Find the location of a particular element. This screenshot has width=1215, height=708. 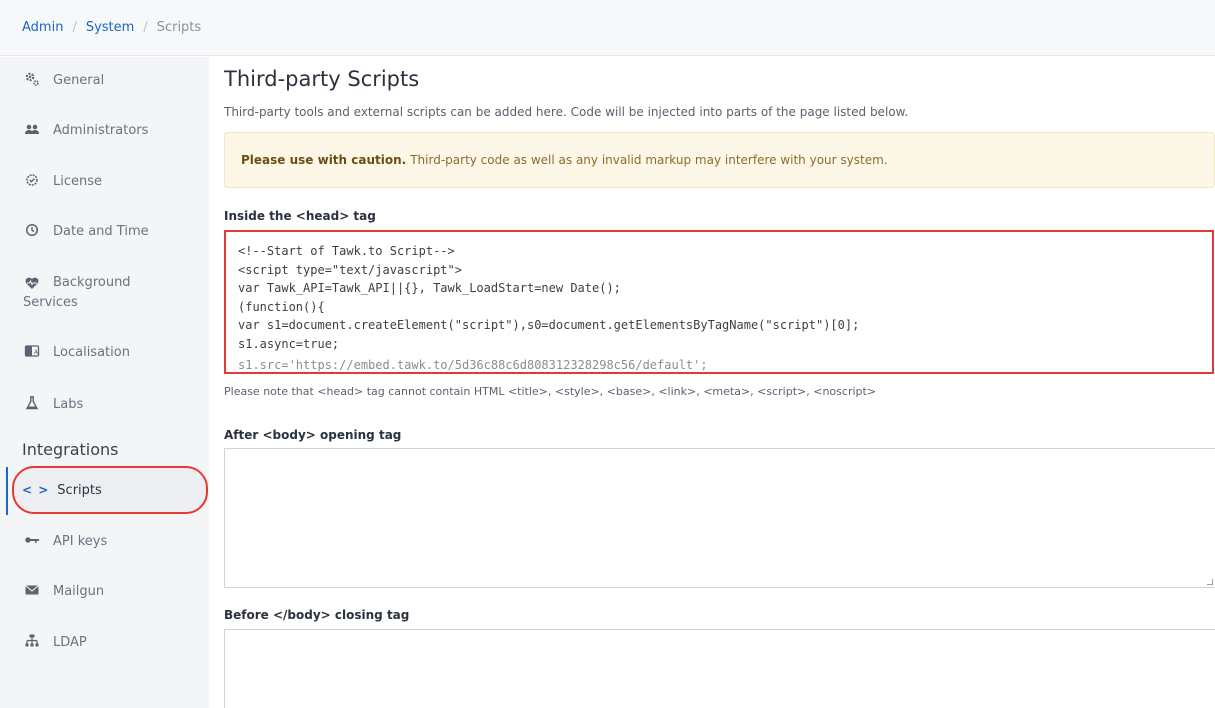

sidebar-item-api-keys: API keys is located at coordinates (104, 542).